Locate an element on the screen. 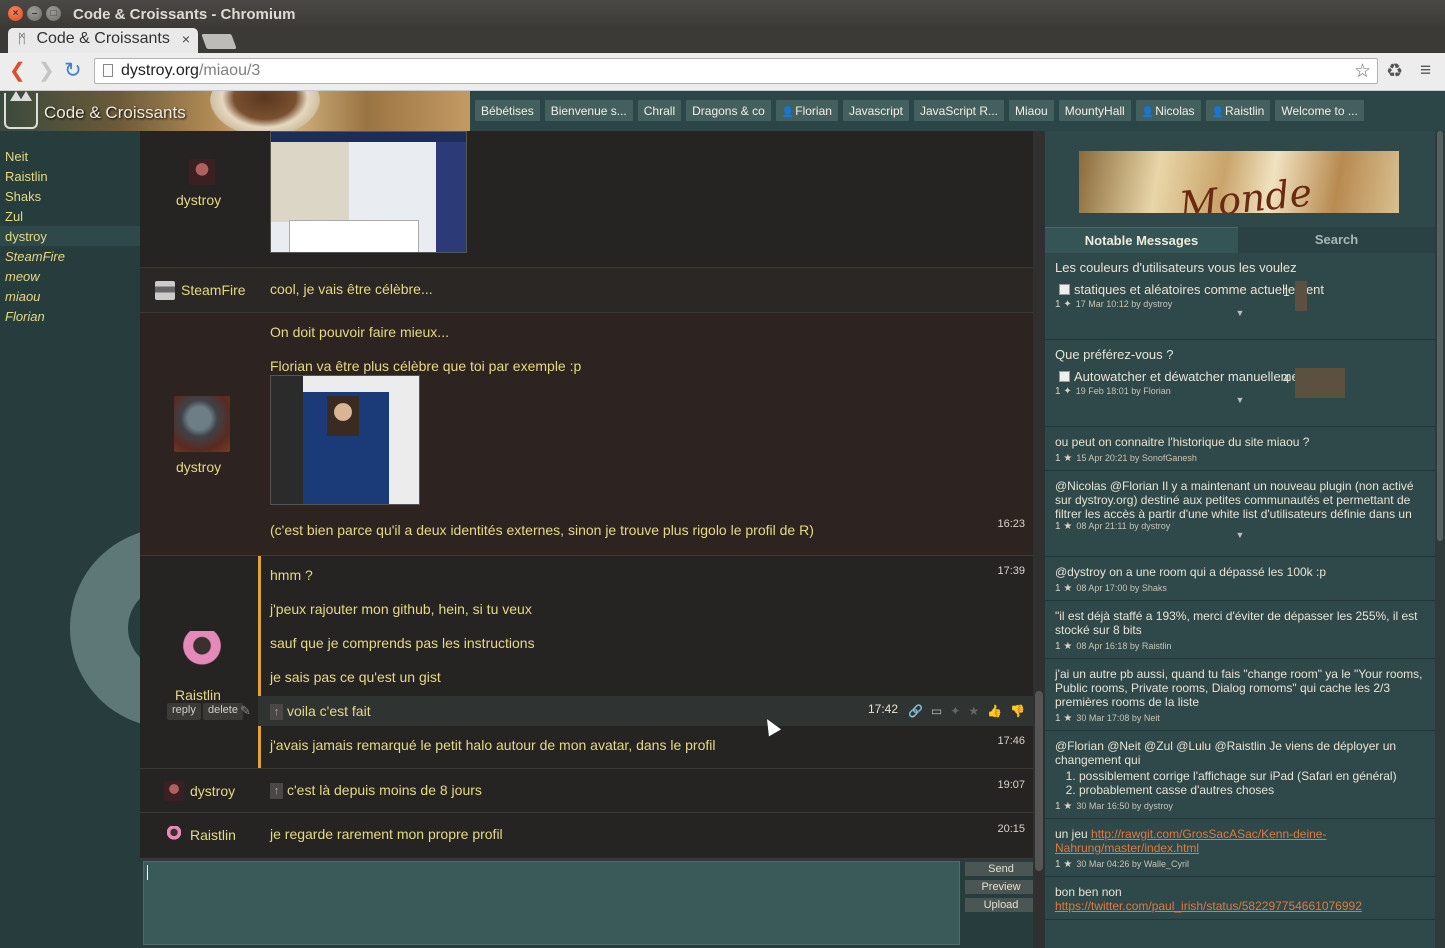 Image resolution: width=1445 pixels, height=948 pixels. thumb-up-icon: 👍 is located at coordinates (994, 711).